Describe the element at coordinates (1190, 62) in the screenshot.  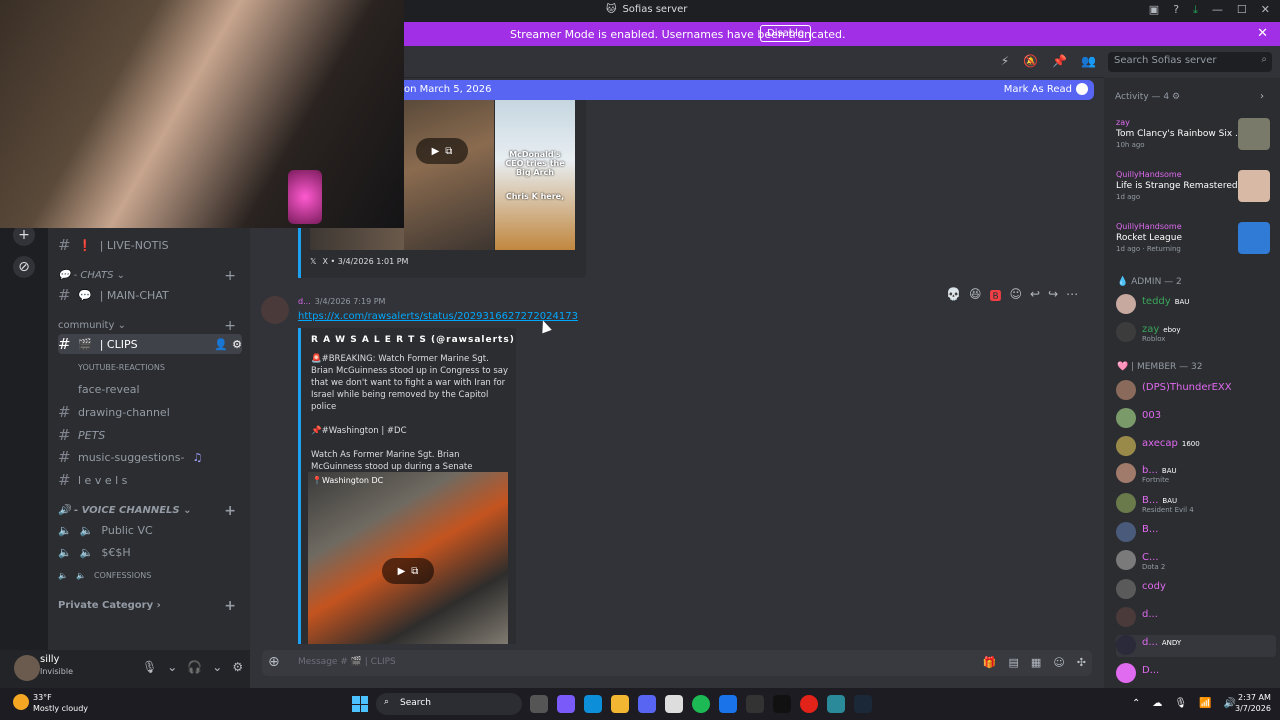
I see `search-input: Search Sofias server ⌕` at that location.